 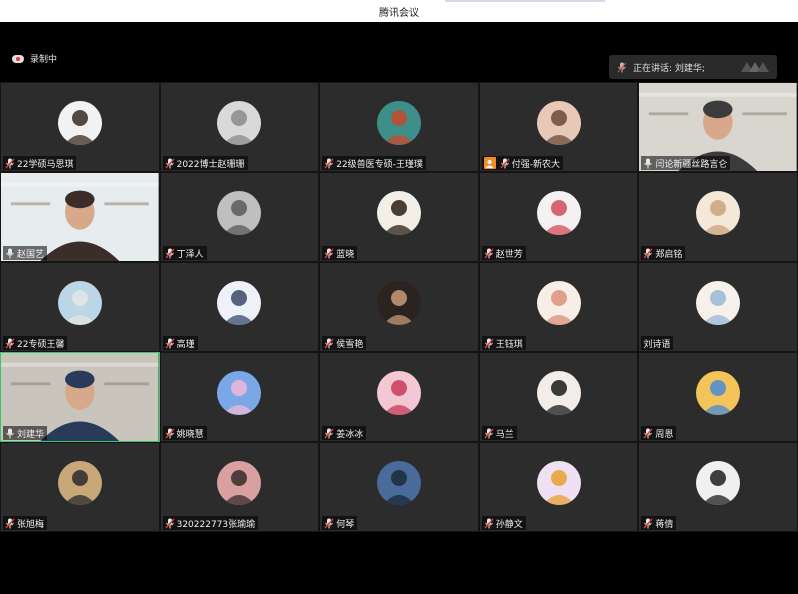 I want to click on participant-tile: 王钰琪, so click(x=558, y=307).